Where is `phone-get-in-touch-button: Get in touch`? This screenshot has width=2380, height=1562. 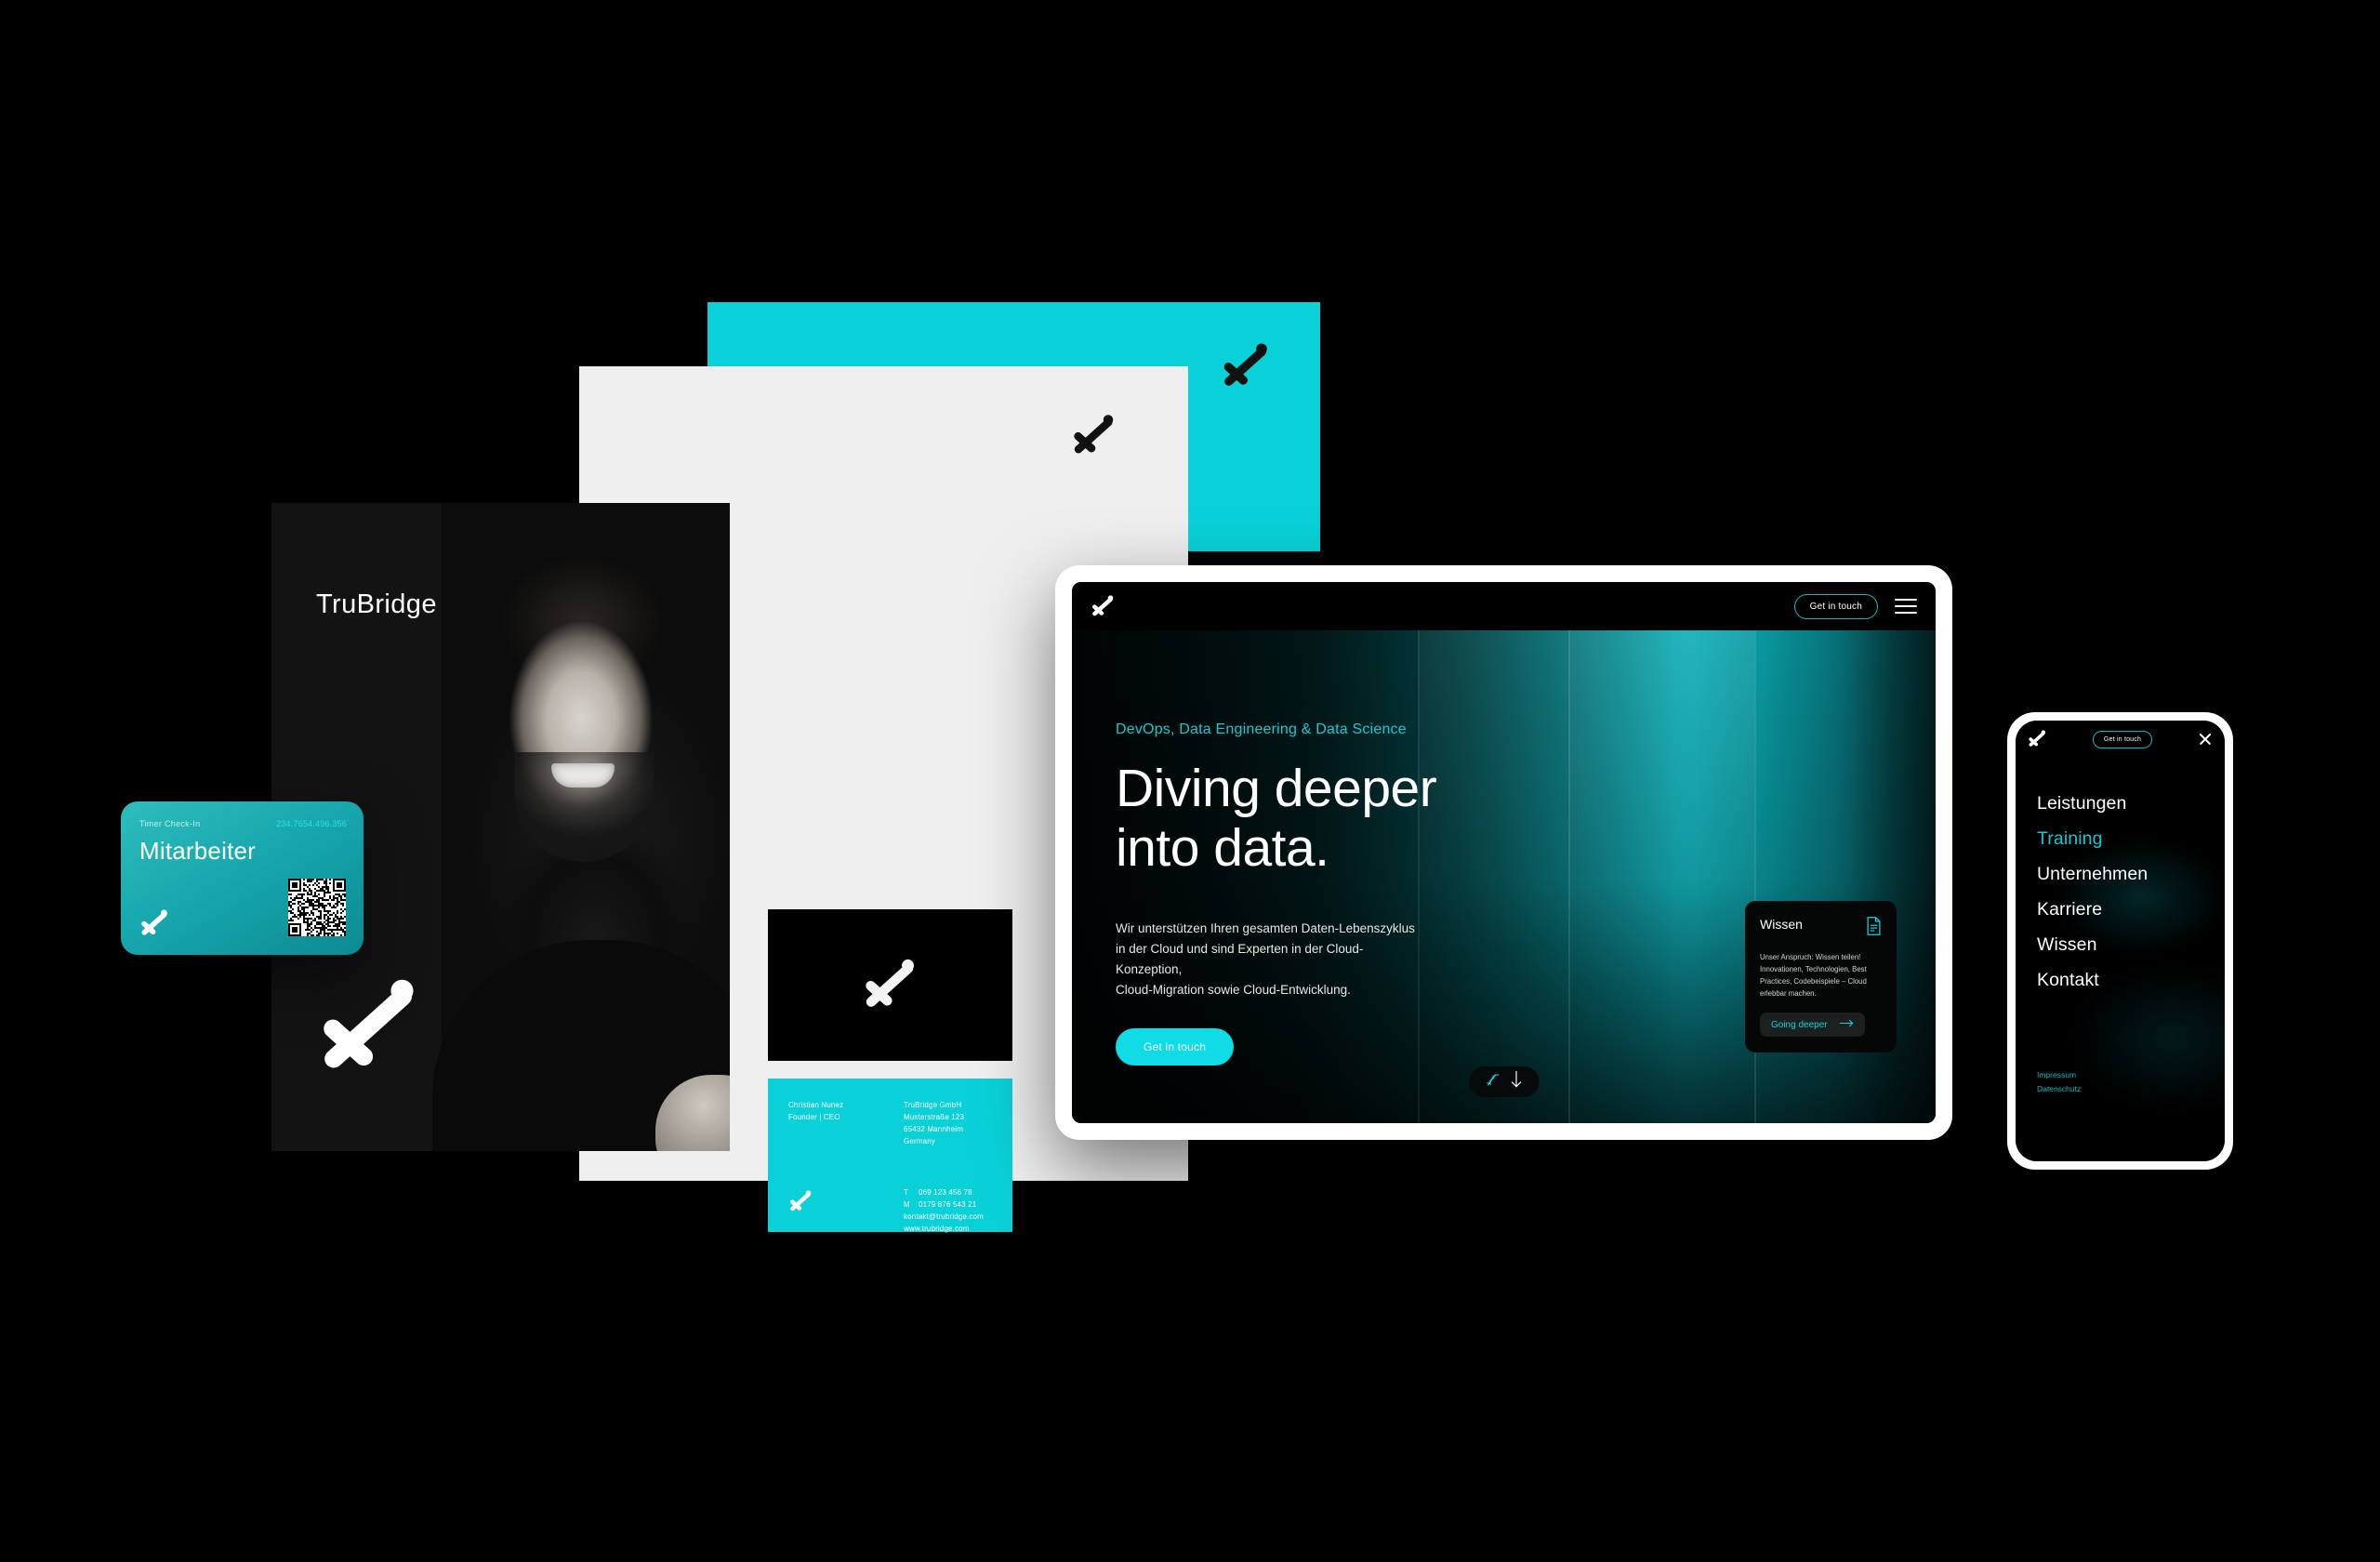
phone-get-in-touch-button: Get in touch is located at coordinates (2122, 739).